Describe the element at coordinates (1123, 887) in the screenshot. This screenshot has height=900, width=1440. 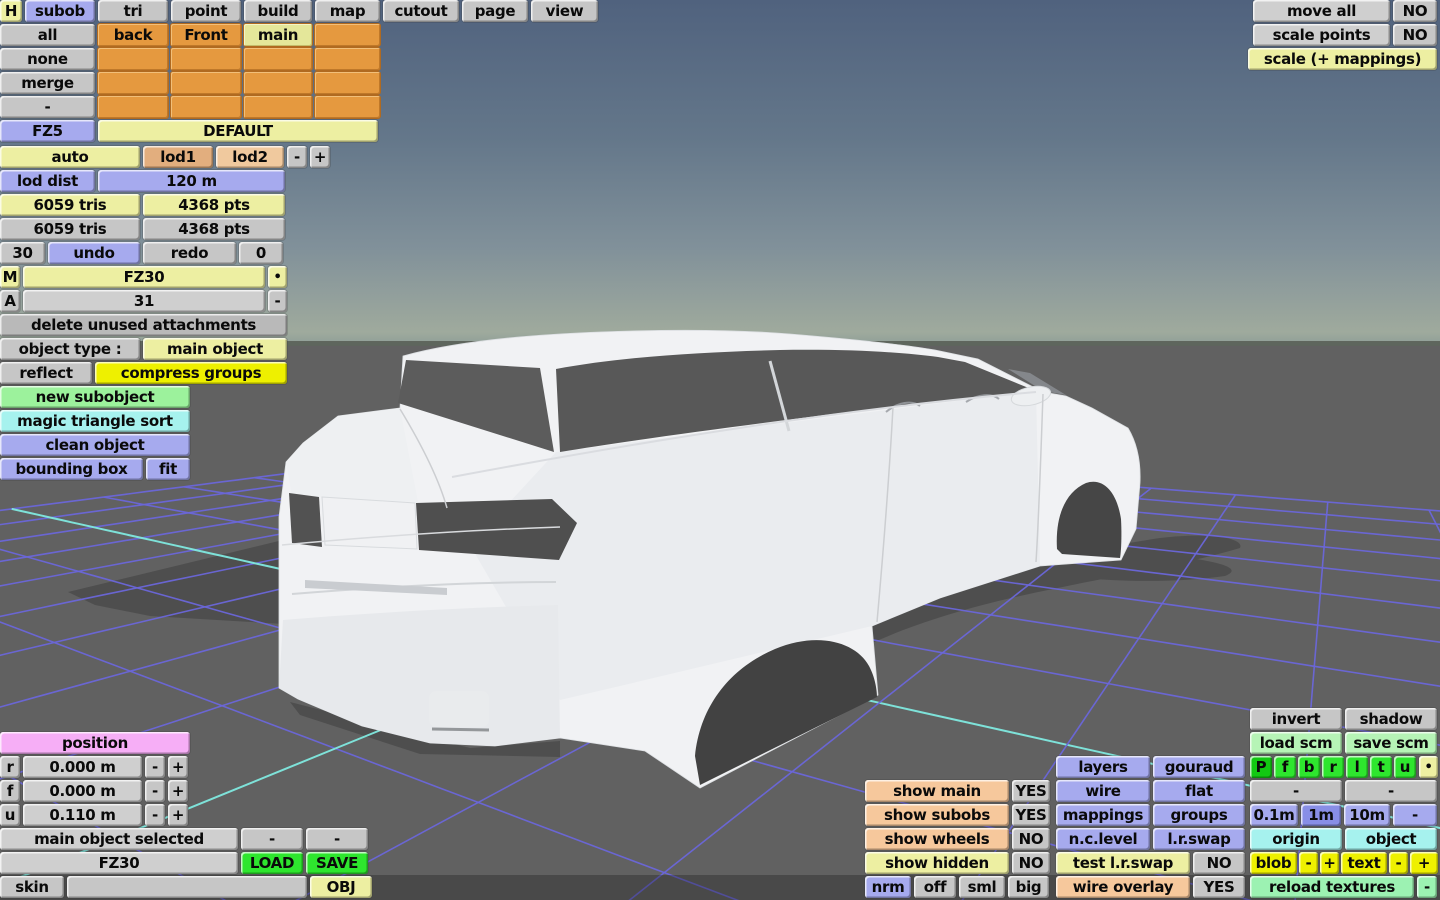
I see `wire-overlay-button: wire overlay` at that location.